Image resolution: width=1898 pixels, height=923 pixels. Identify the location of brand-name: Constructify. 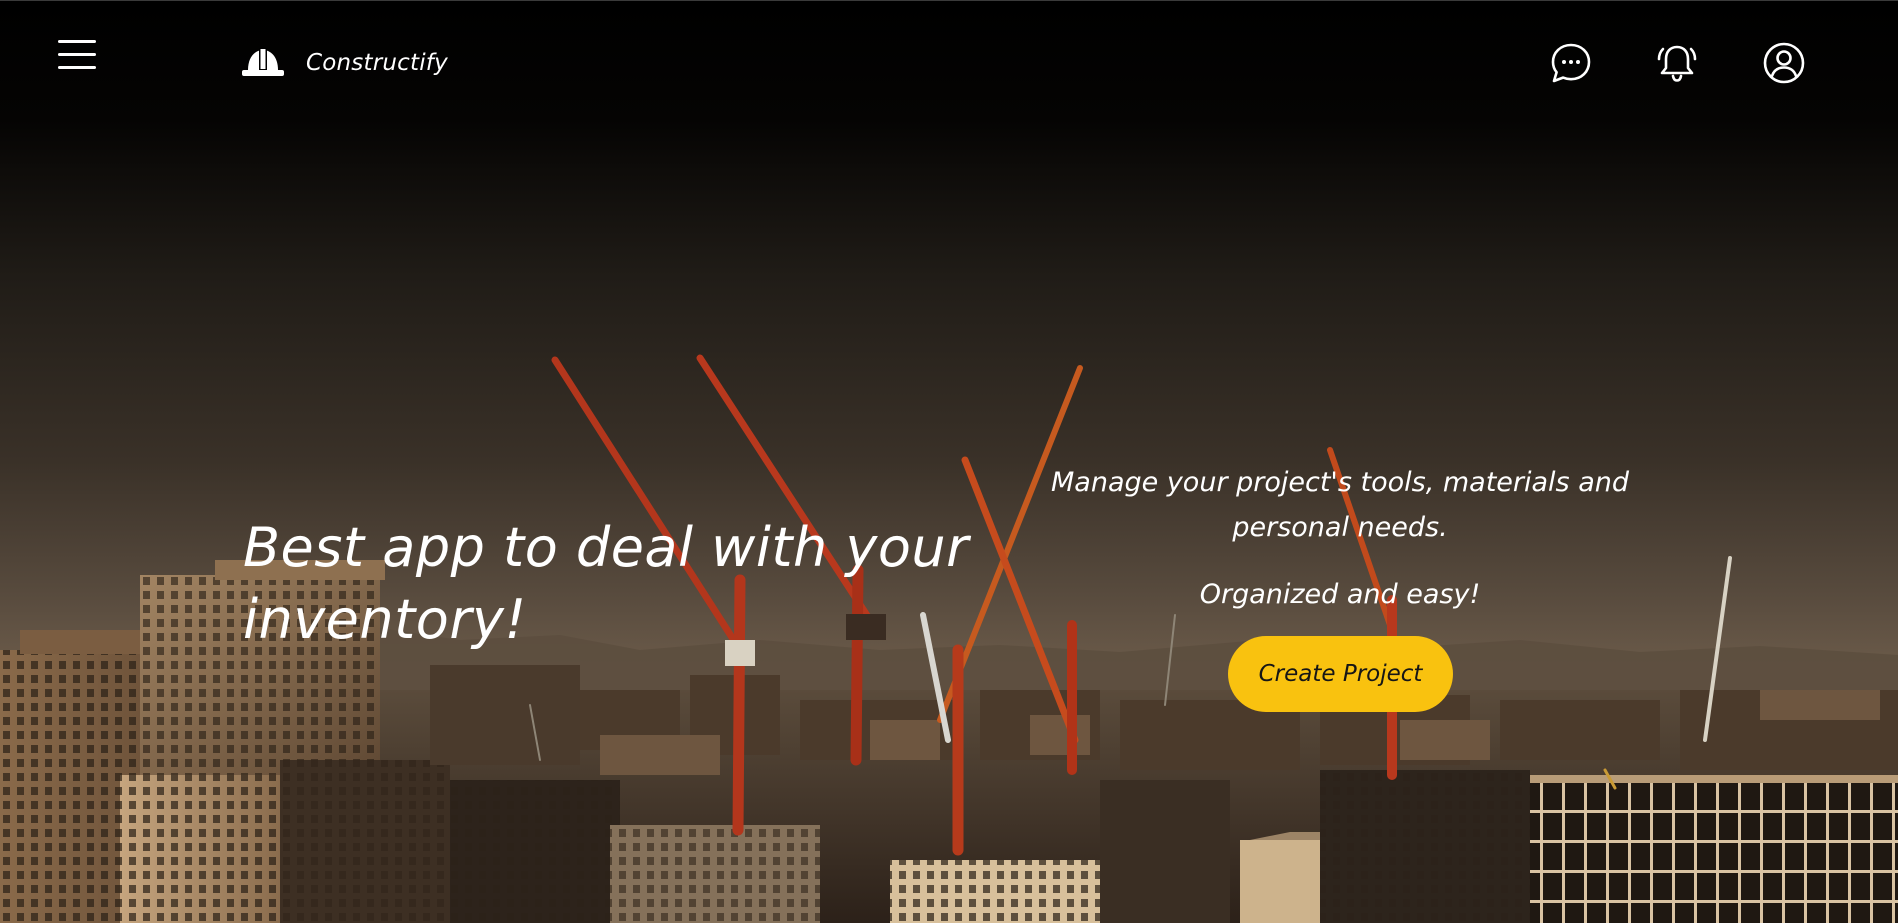
(377, 63).